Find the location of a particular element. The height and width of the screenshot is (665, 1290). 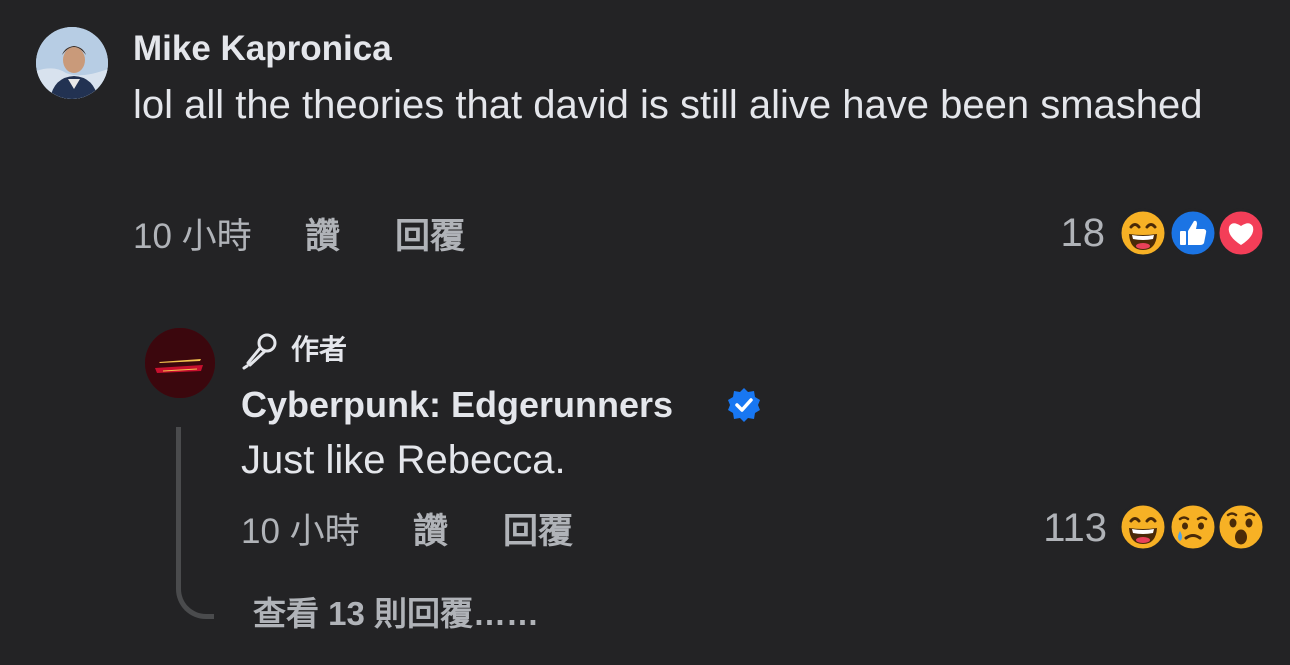

thread-connector is located at coordinates (195, 523).